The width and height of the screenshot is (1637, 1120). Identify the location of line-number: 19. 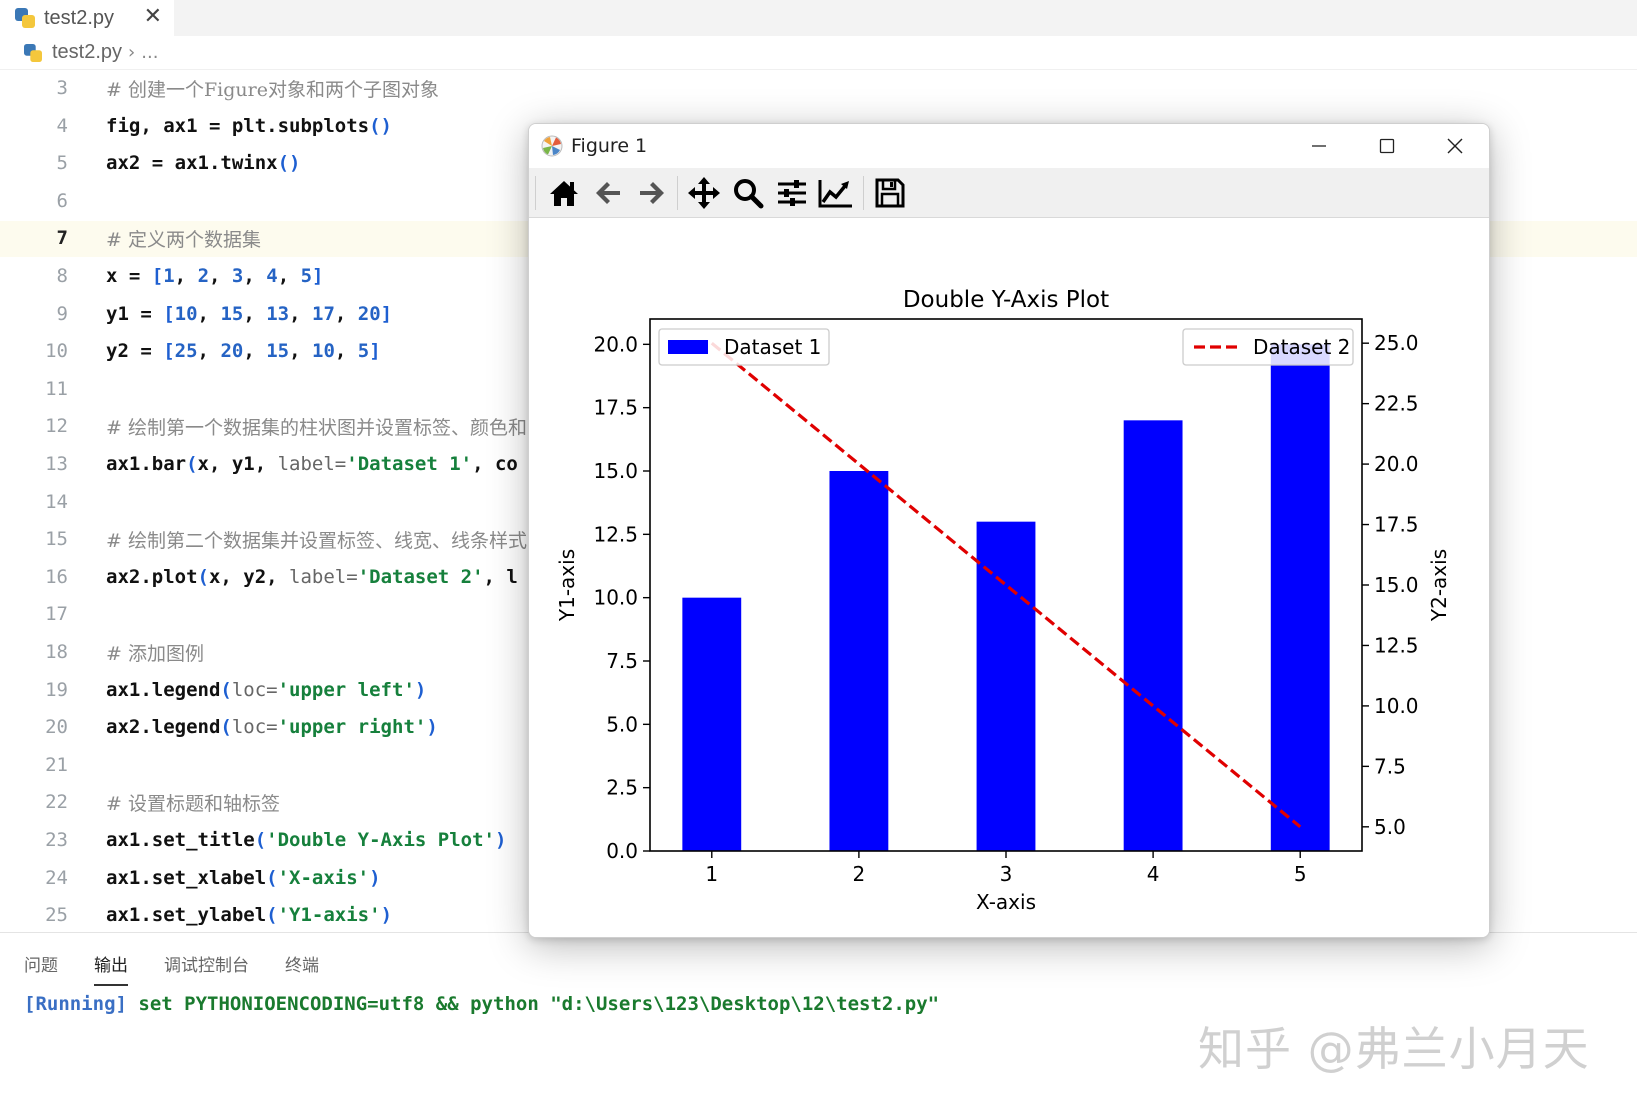
(56, 689).